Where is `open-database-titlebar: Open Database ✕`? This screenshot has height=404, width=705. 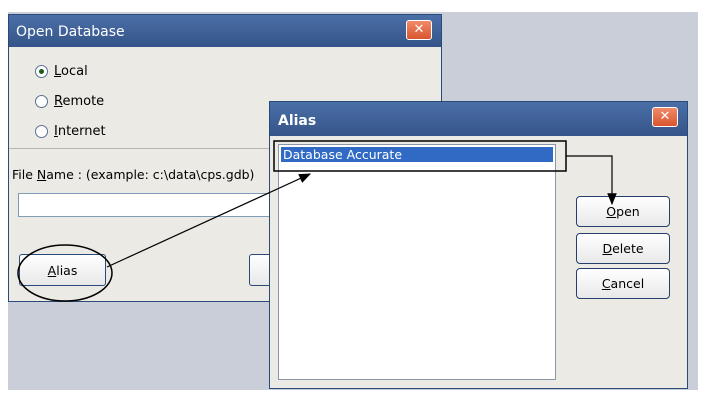 open-database-titlebar: Open Database ✕ is located at coordinates (225, 31).